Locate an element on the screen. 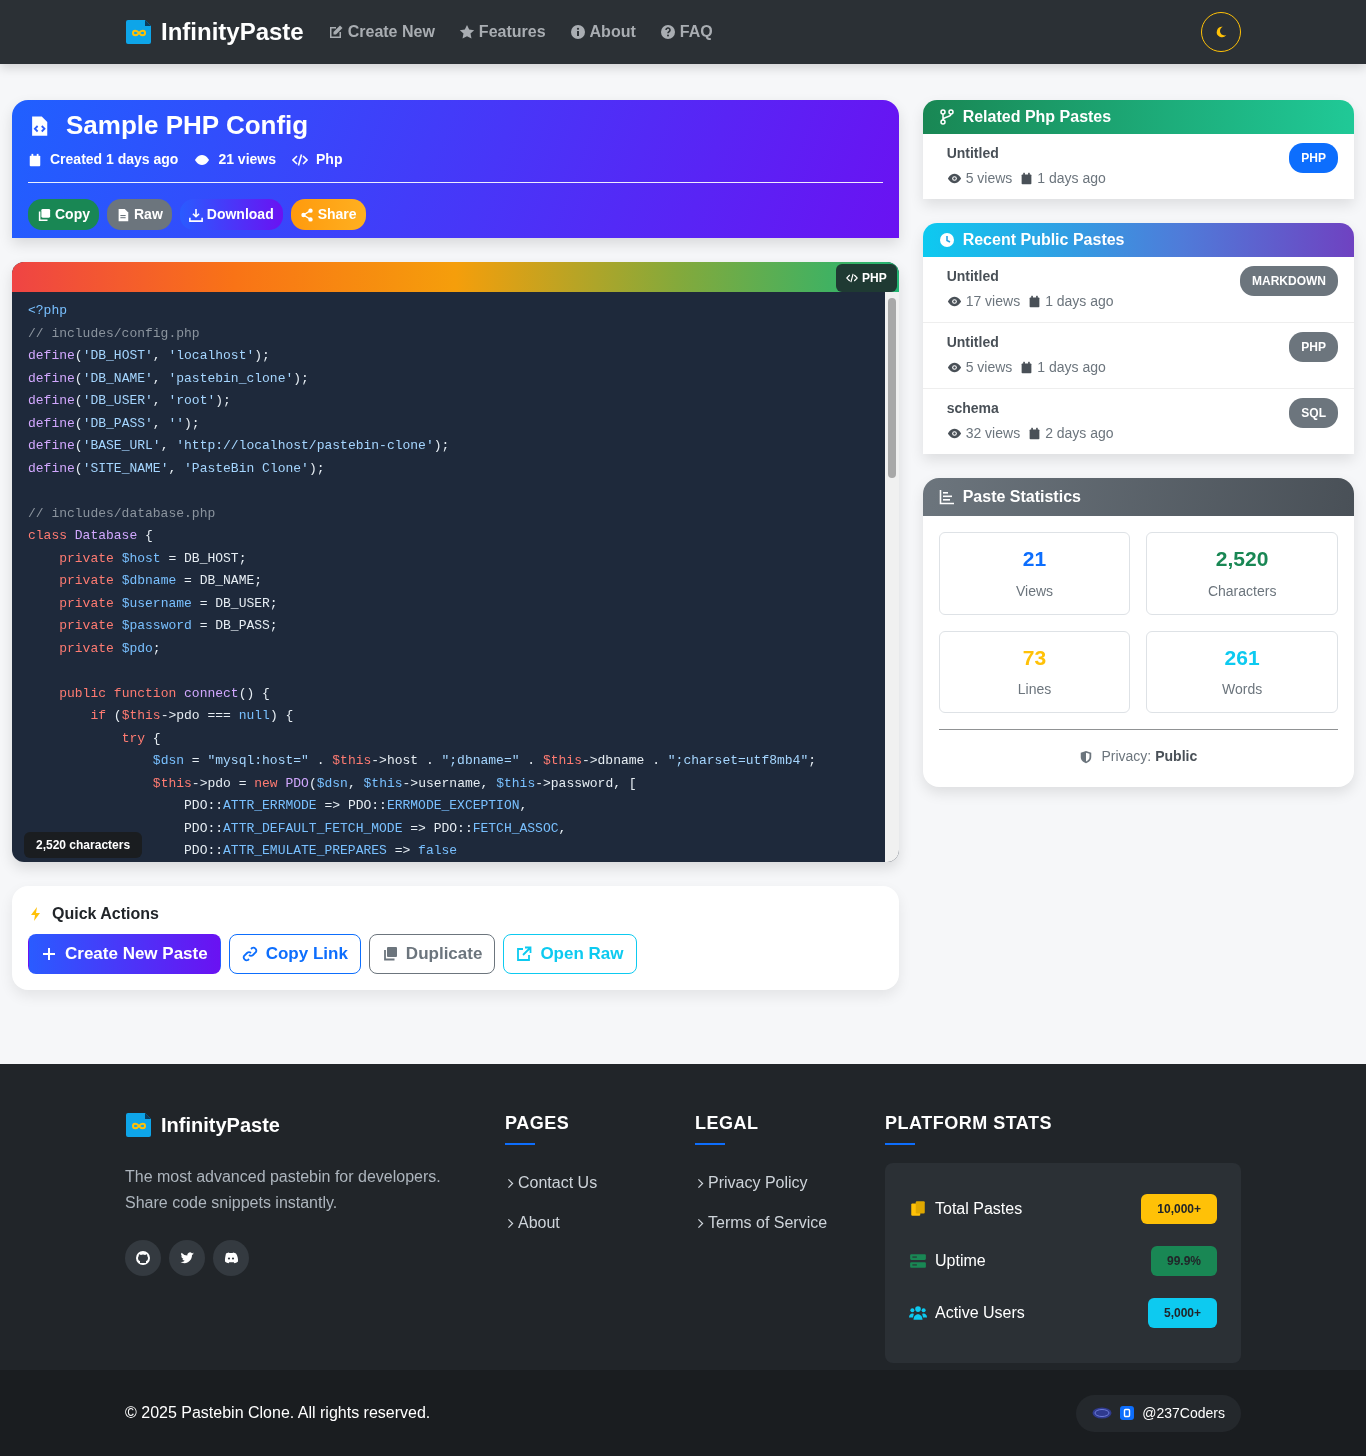 This screenshot has height=1456, width=1366. stat-value: 73 is located at coordinates (1034, 657).